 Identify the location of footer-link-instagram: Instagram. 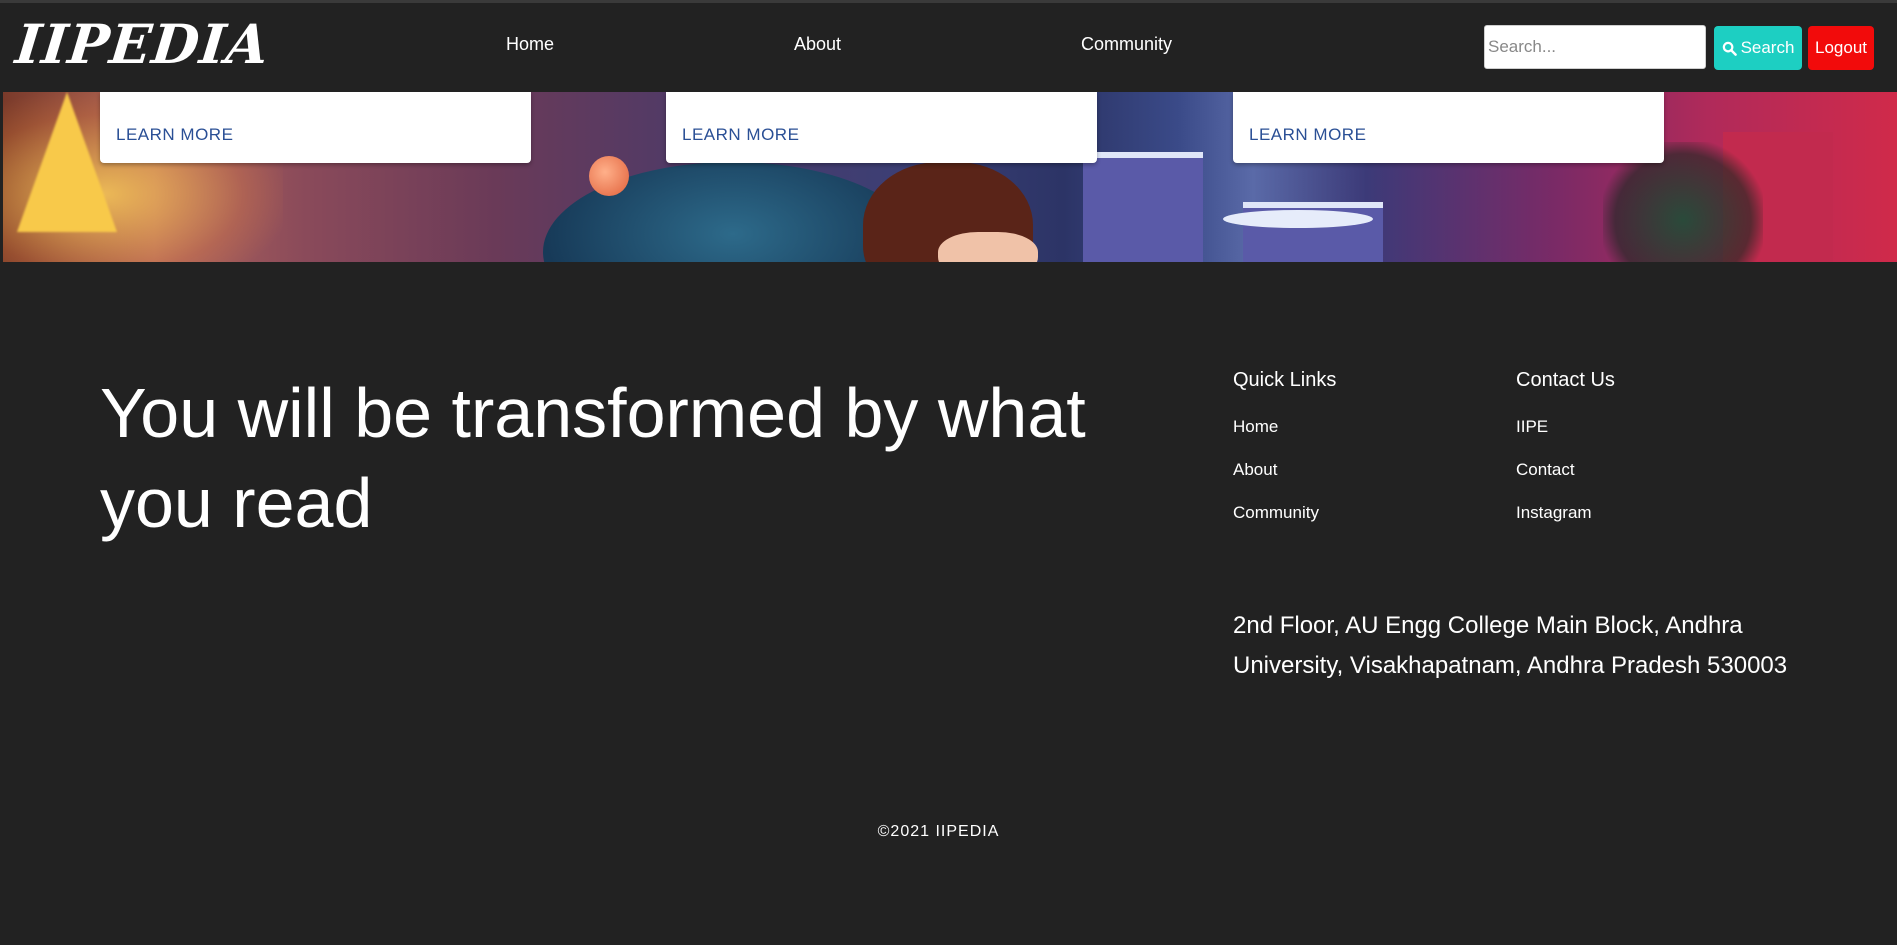
(1554, 512).